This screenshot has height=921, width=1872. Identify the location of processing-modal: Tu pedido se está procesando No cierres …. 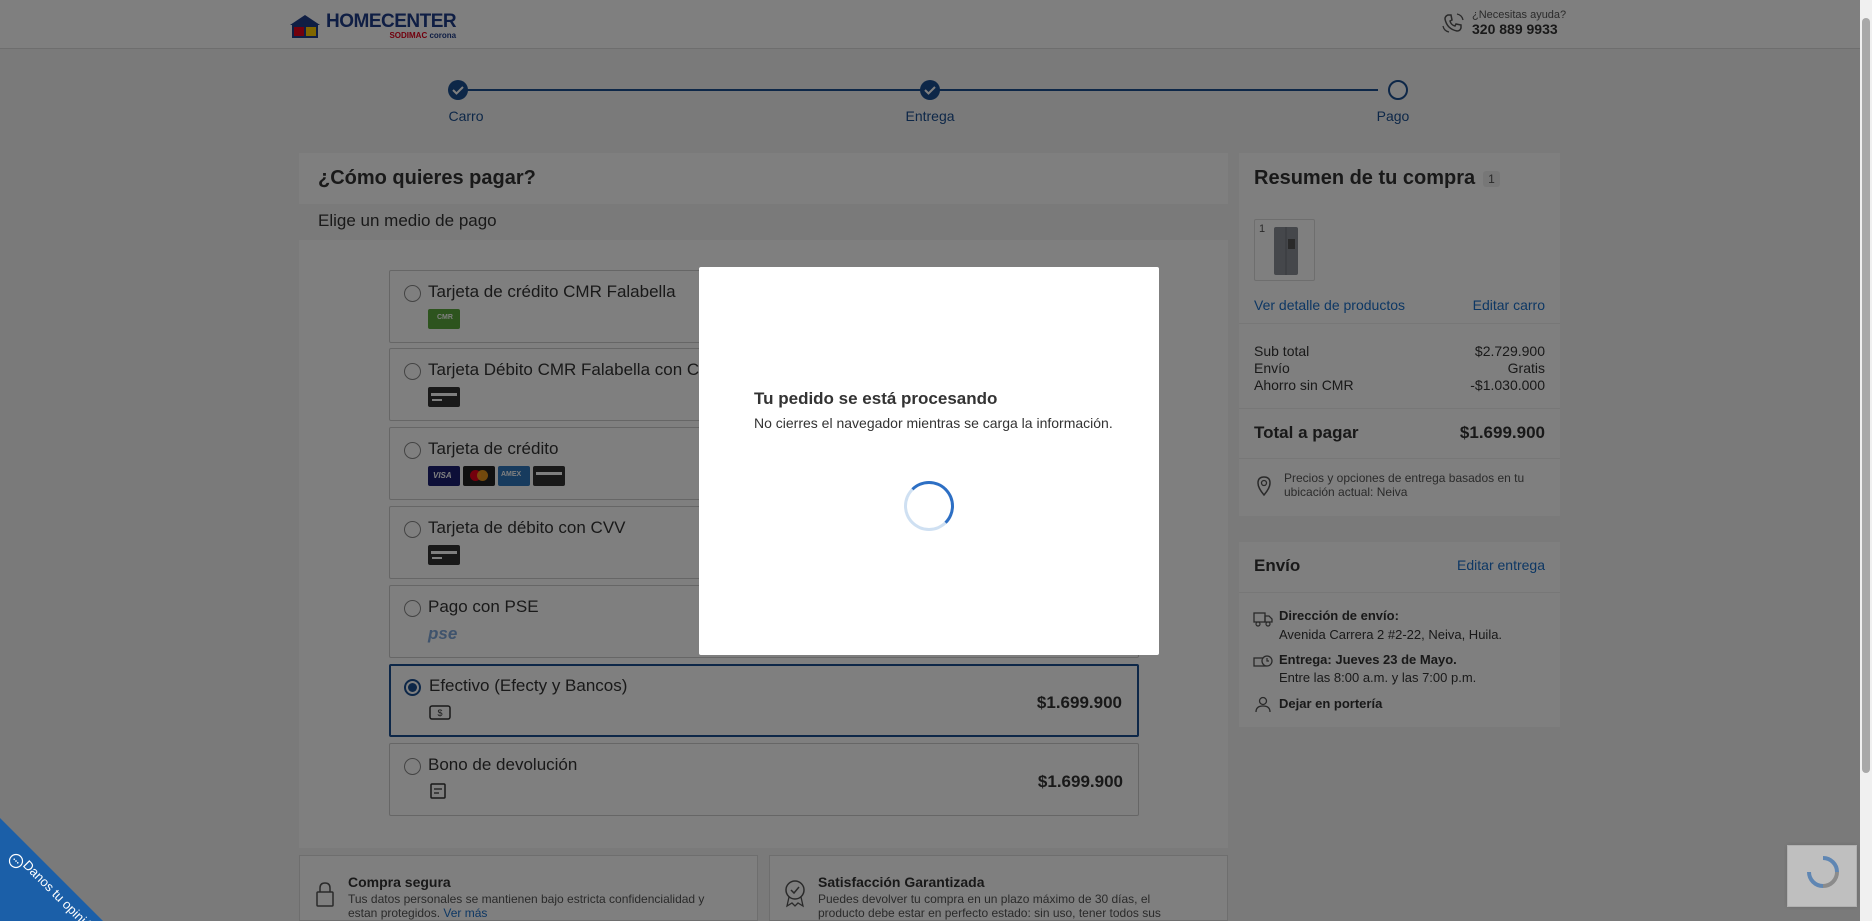
(929, 461).